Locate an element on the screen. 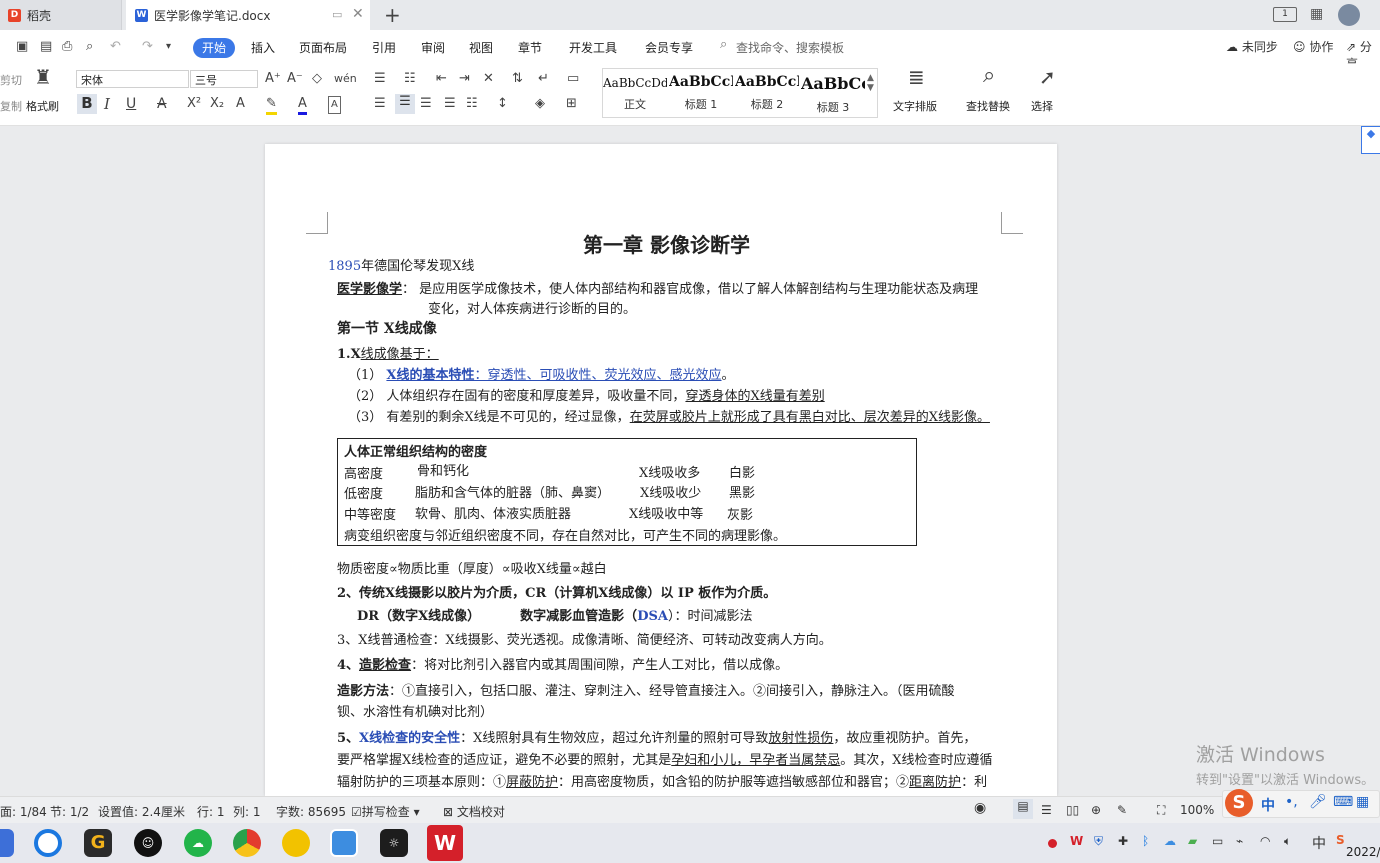 This screenshot has width=1380, height=863. tab-document: W 医学影像学笔记.docx ▭ ✕ is located at coordinates (248, 15).